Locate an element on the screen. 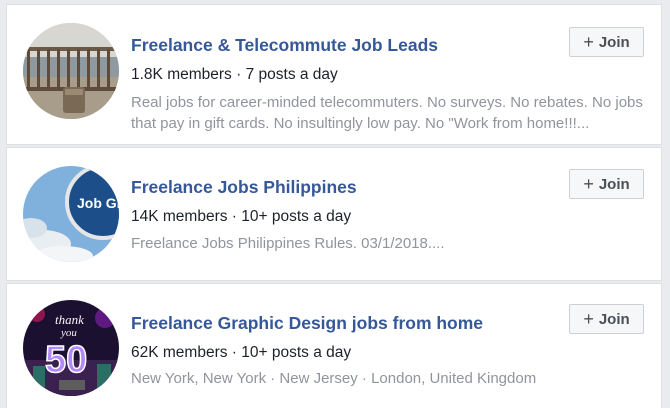 The height and width of the screenshot is (408, 670). thank-you-50-photo-icon: thank you 50 is located at coordinates (71, 348).